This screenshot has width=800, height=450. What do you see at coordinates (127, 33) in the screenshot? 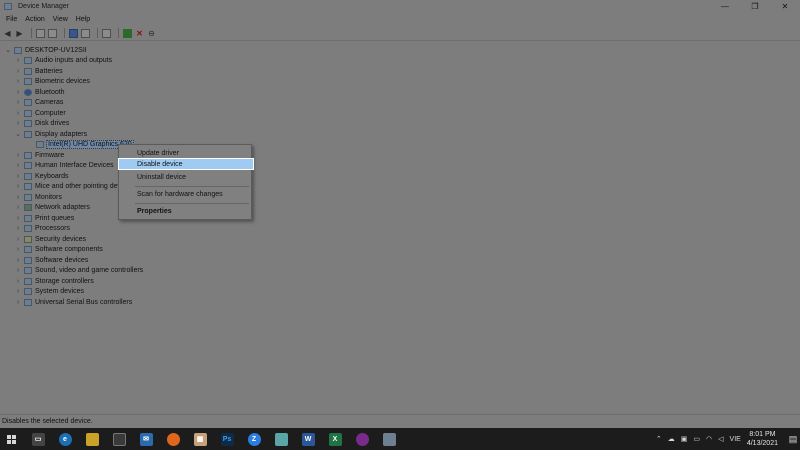
I see `update-driver-icon` at bounding box center [127, 33].